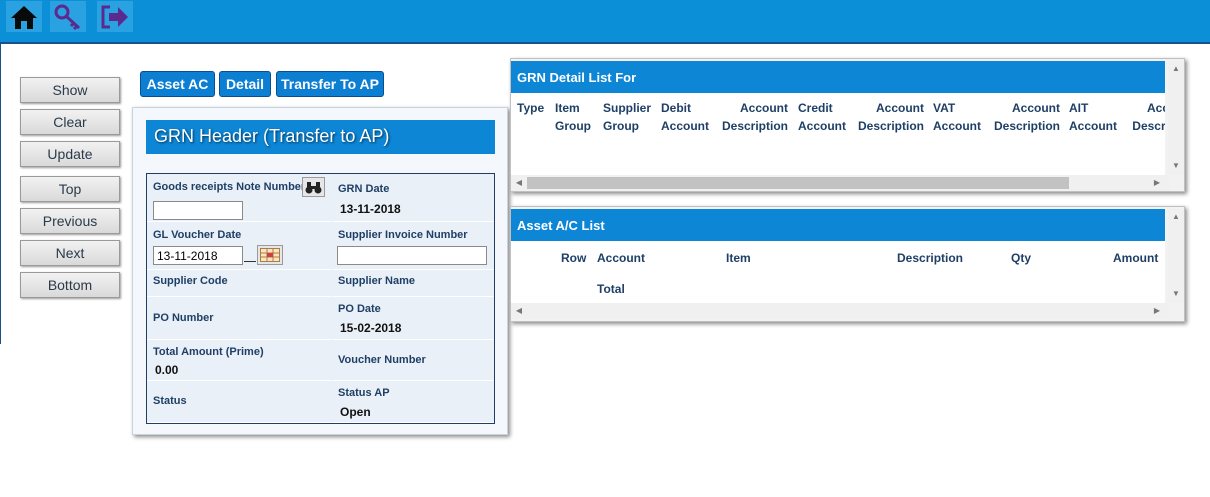 The image size is (1210, 497). Describe the element at coordinates (70, 154) in the screenshot. I see `update-button: Update` at that location.